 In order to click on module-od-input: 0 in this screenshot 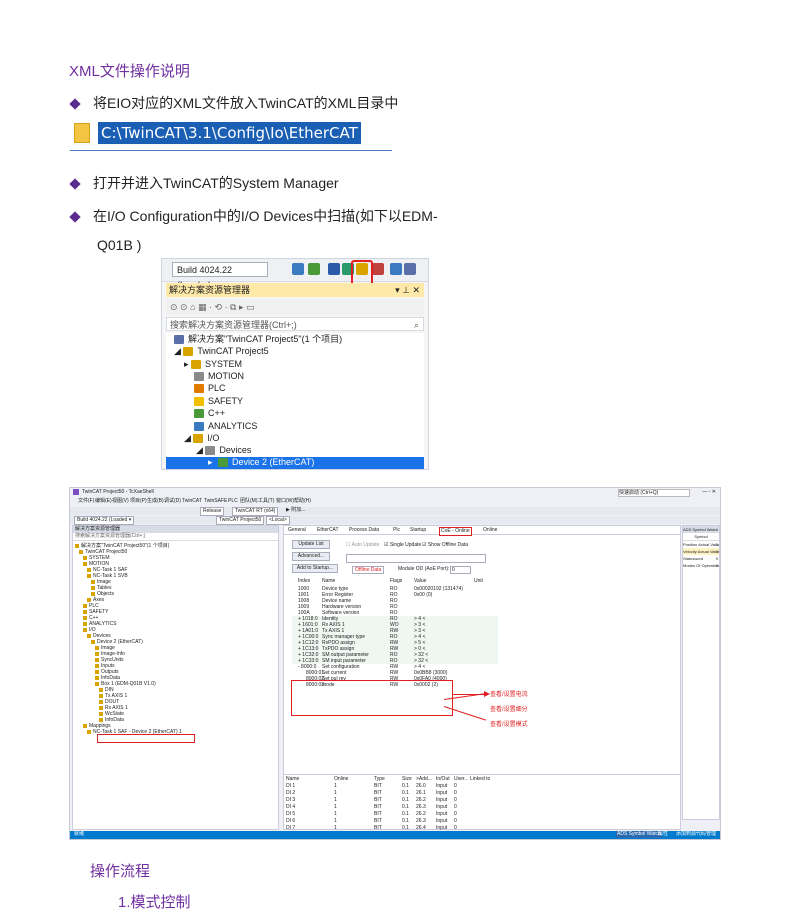, I will do `click(460, 570)`.